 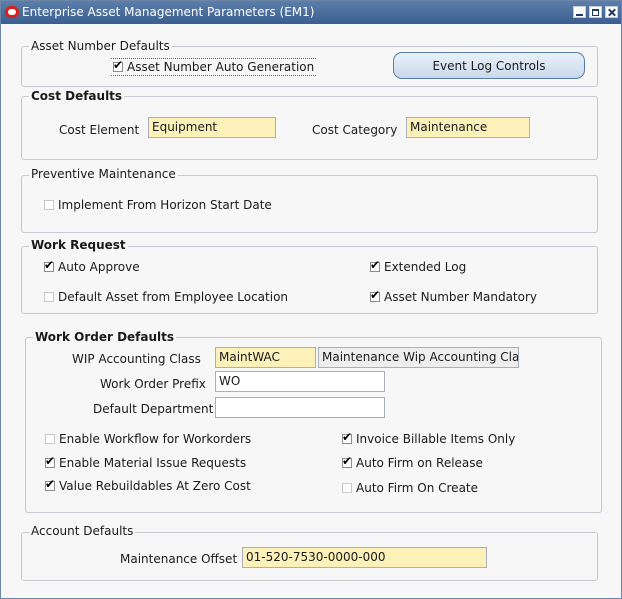 I want to click on extended-log-checkbox: Extended Log, so click(x=418, y=266).